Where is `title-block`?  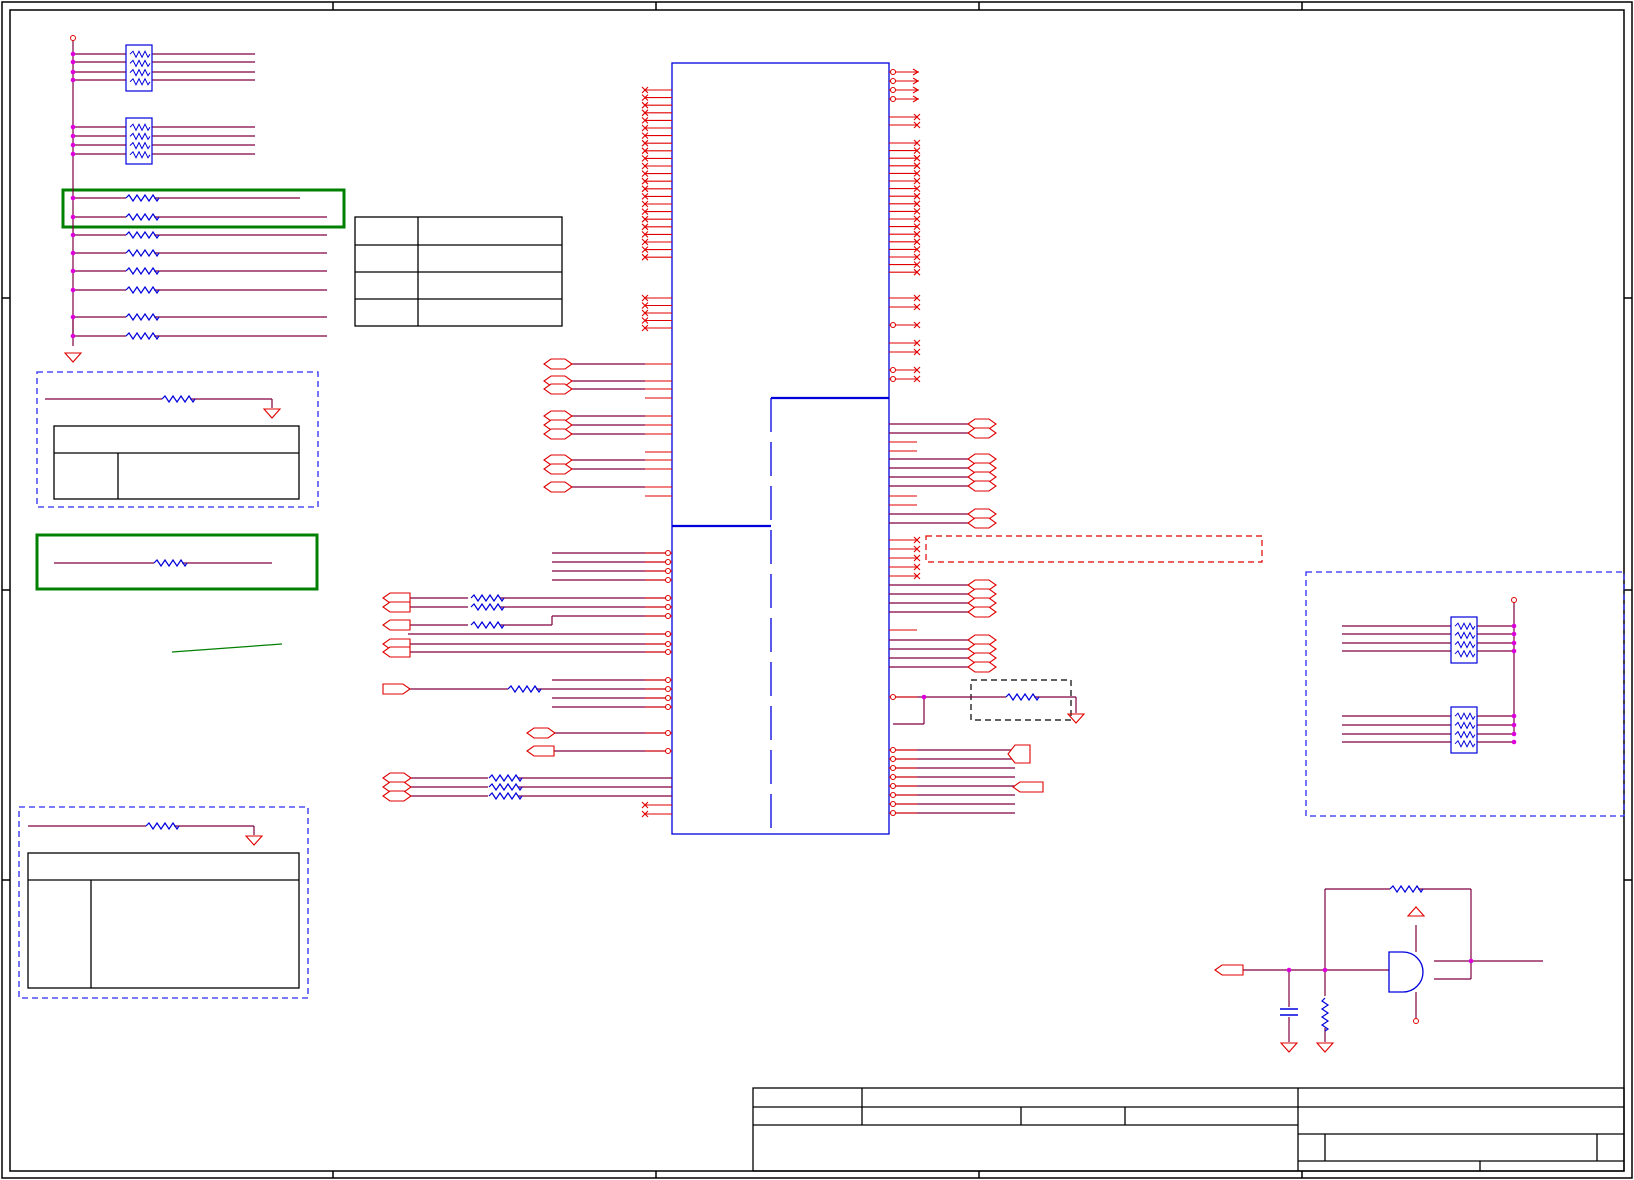 title-block is located at coordinates (1188, 1129).